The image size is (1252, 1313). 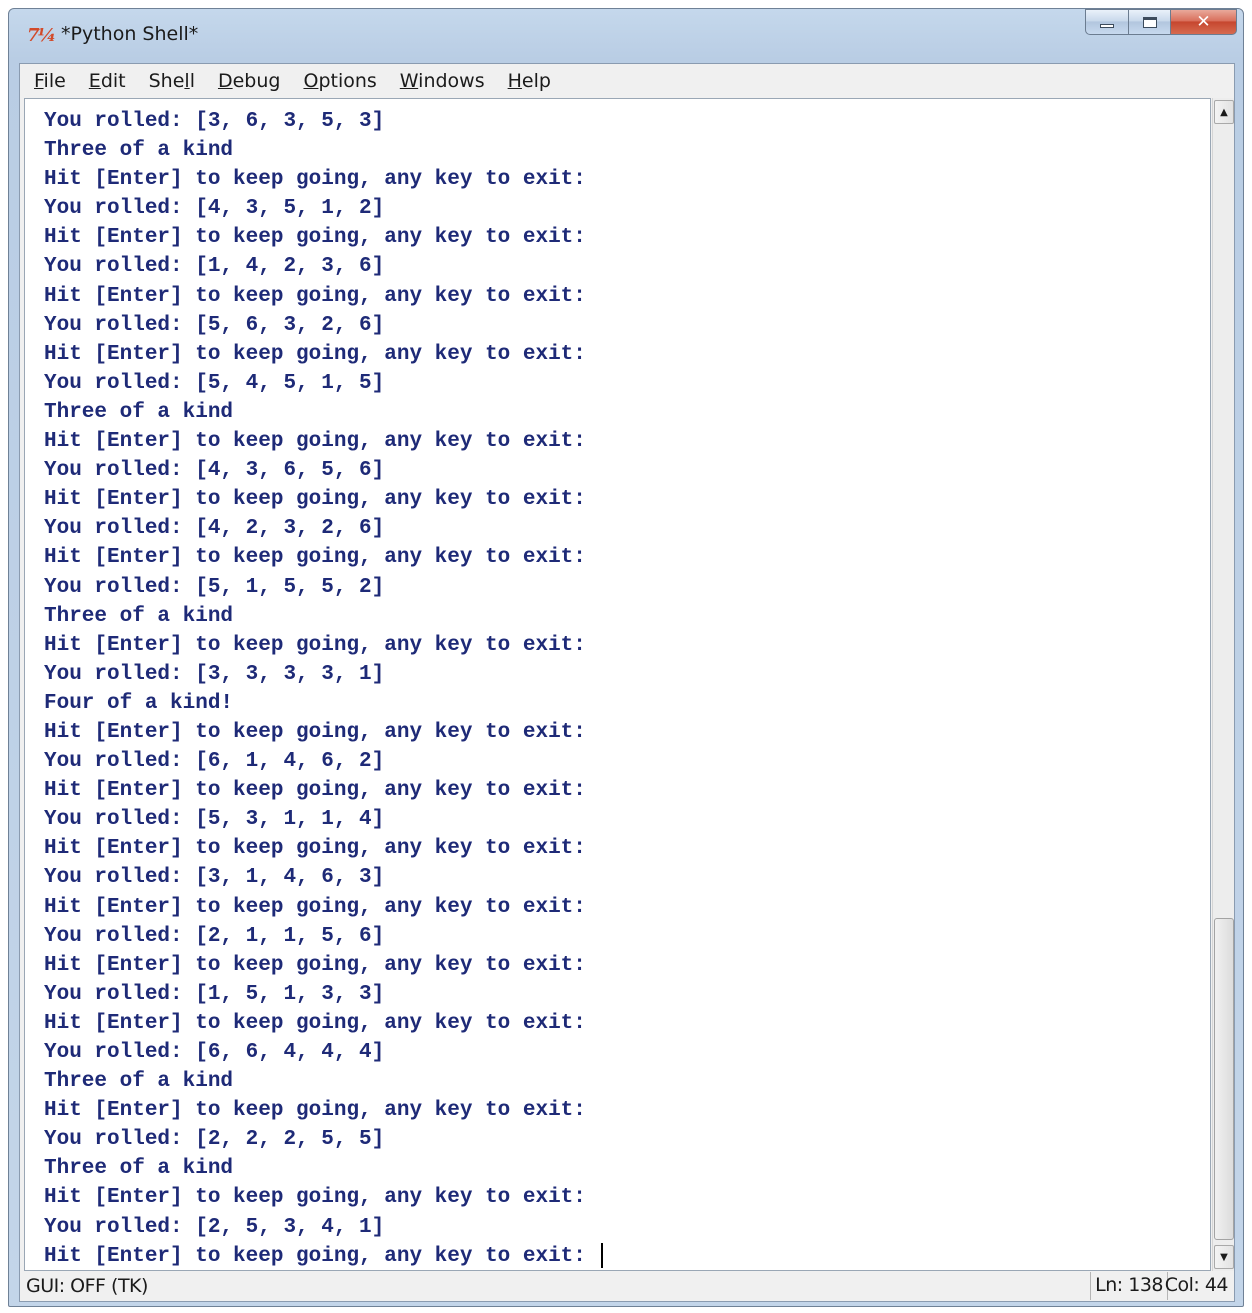 What do you see at coordinates (172, 81) in the screenshot?
I see `menu-shell: Shell` at bounding box center [172, 81].